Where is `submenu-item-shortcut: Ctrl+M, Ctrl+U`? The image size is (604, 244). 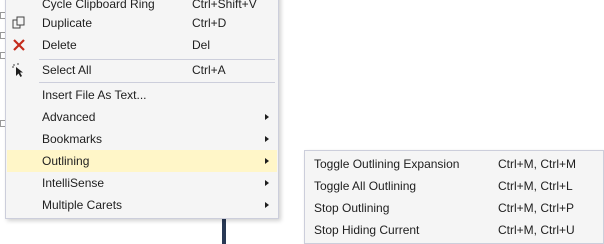 submenu-item-shortcut: Ctrl+M, Ctrl+U is located at coordinates (536, 230).